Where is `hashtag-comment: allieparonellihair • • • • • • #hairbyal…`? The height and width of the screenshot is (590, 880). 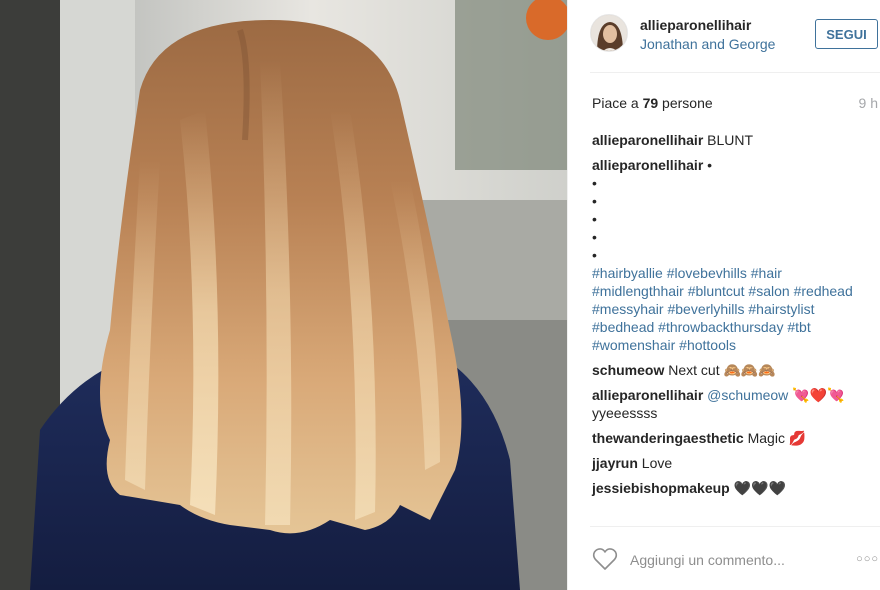
hashtag-comment: allieparonellihair • • • • • • #hairbyal… is located at coordinates (734, 255).